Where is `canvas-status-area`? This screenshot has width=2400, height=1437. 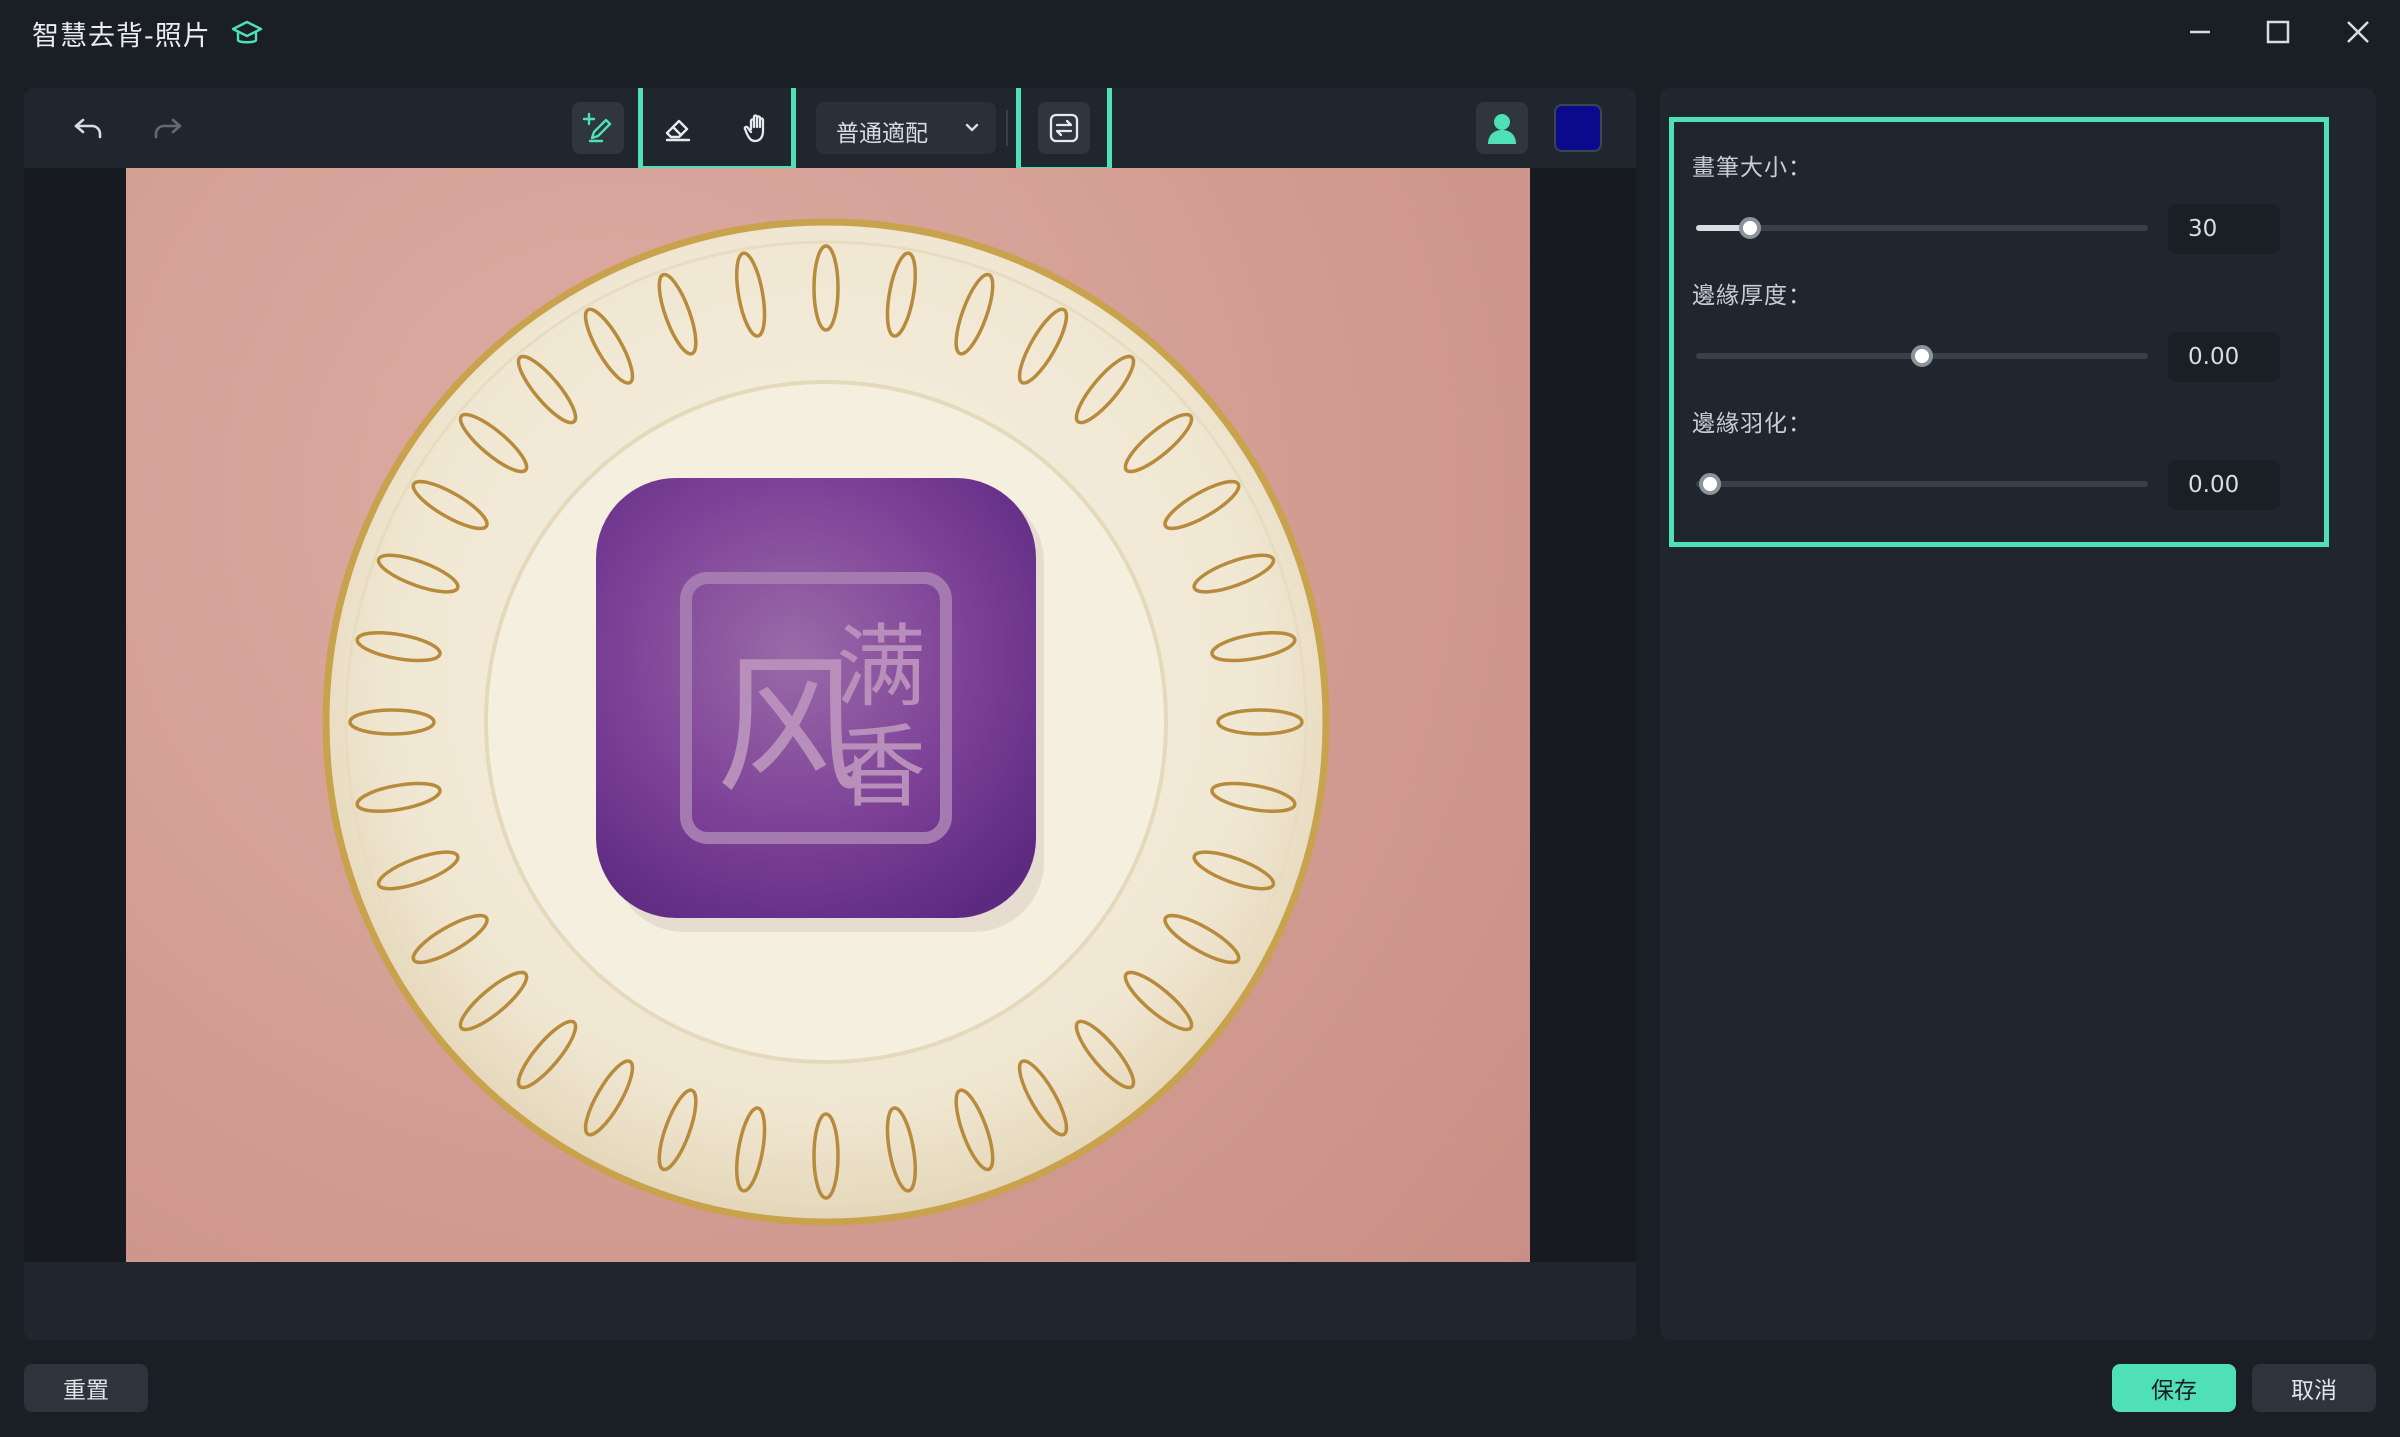
canvas-status-area is located at coordinates (830, 1301).